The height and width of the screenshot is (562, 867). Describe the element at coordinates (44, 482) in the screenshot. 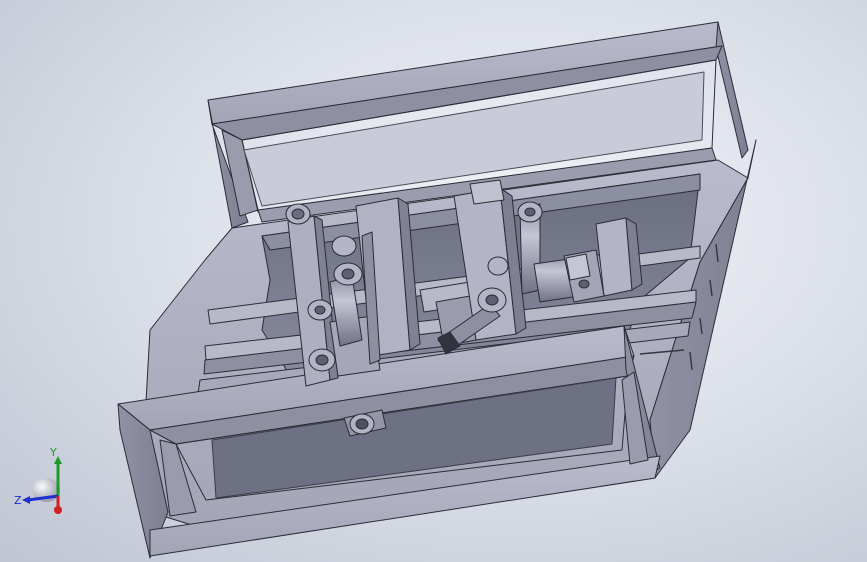

I see `reference-triad: Y Z` at that location.